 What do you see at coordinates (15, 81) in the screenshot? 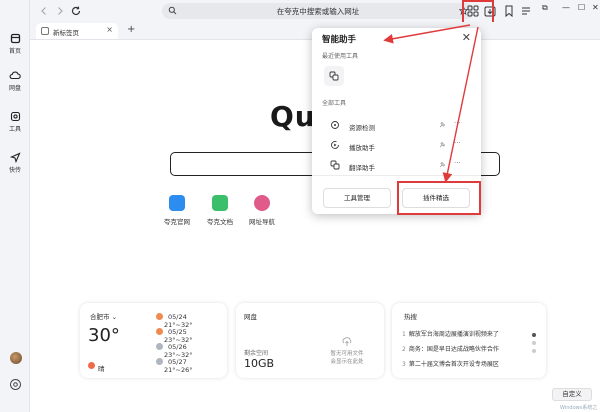
I see `sidebar-item-netdisk: 网盘` at bounding box center [15, 81].